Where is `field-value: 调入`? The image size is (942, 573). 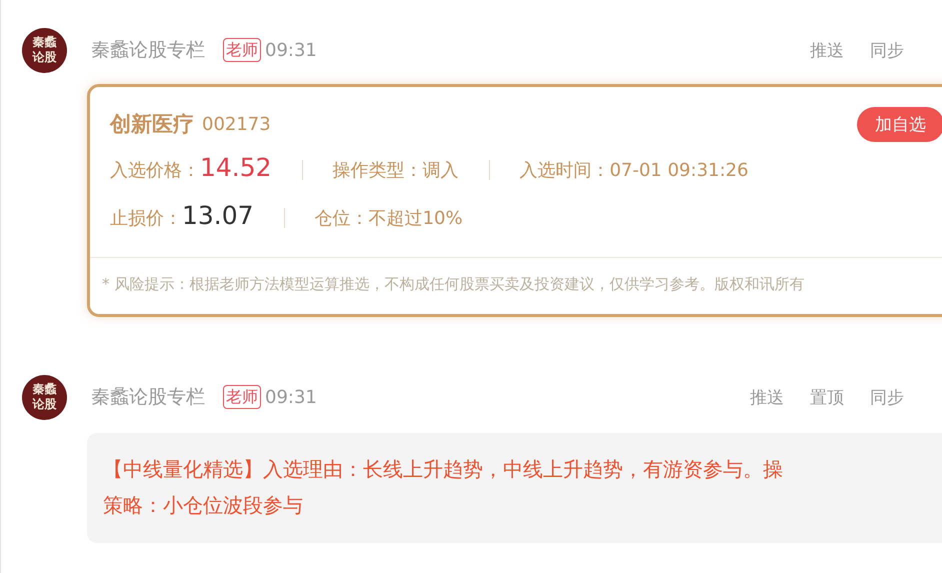
field-value: 调入 is located at coordinates (440, 170).